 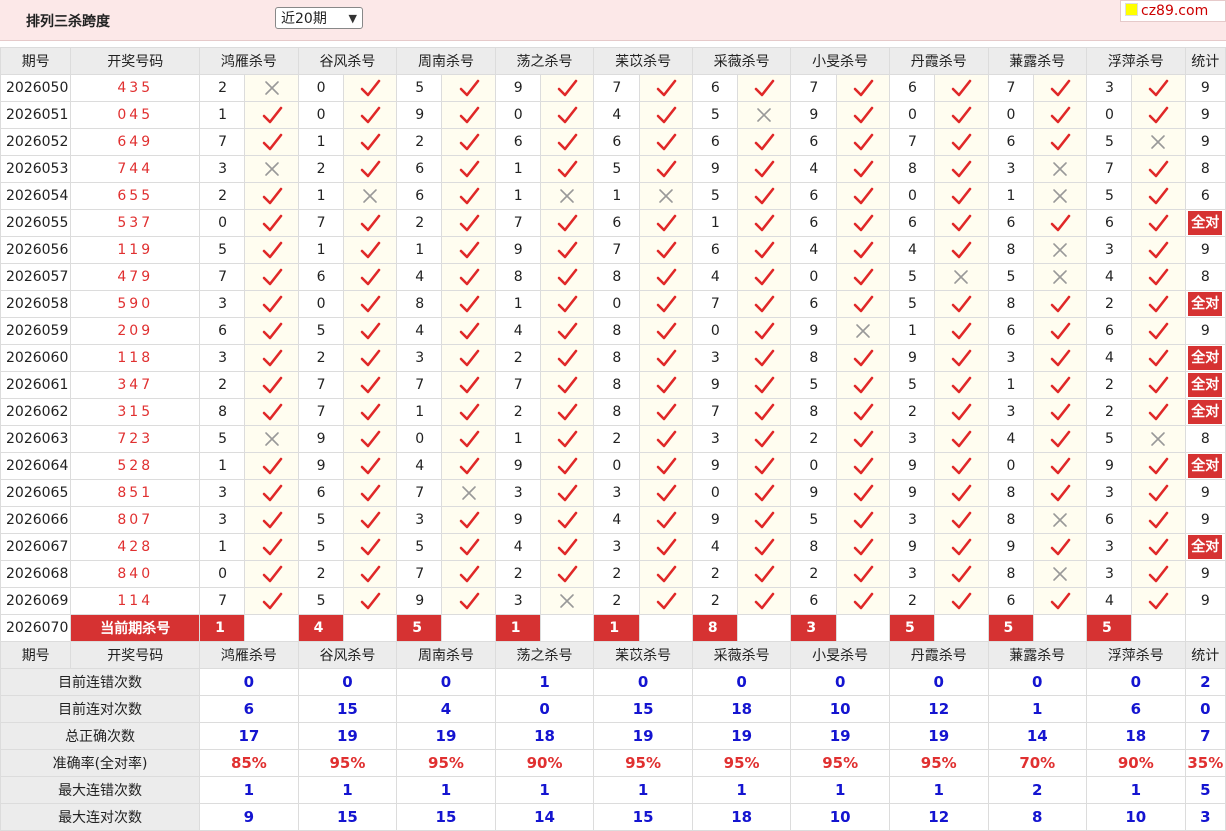 What do you see at coordinates (1205, 61) in the screenshot?
I see `col-header-count: 统计` at bounding box center [1205, 61].